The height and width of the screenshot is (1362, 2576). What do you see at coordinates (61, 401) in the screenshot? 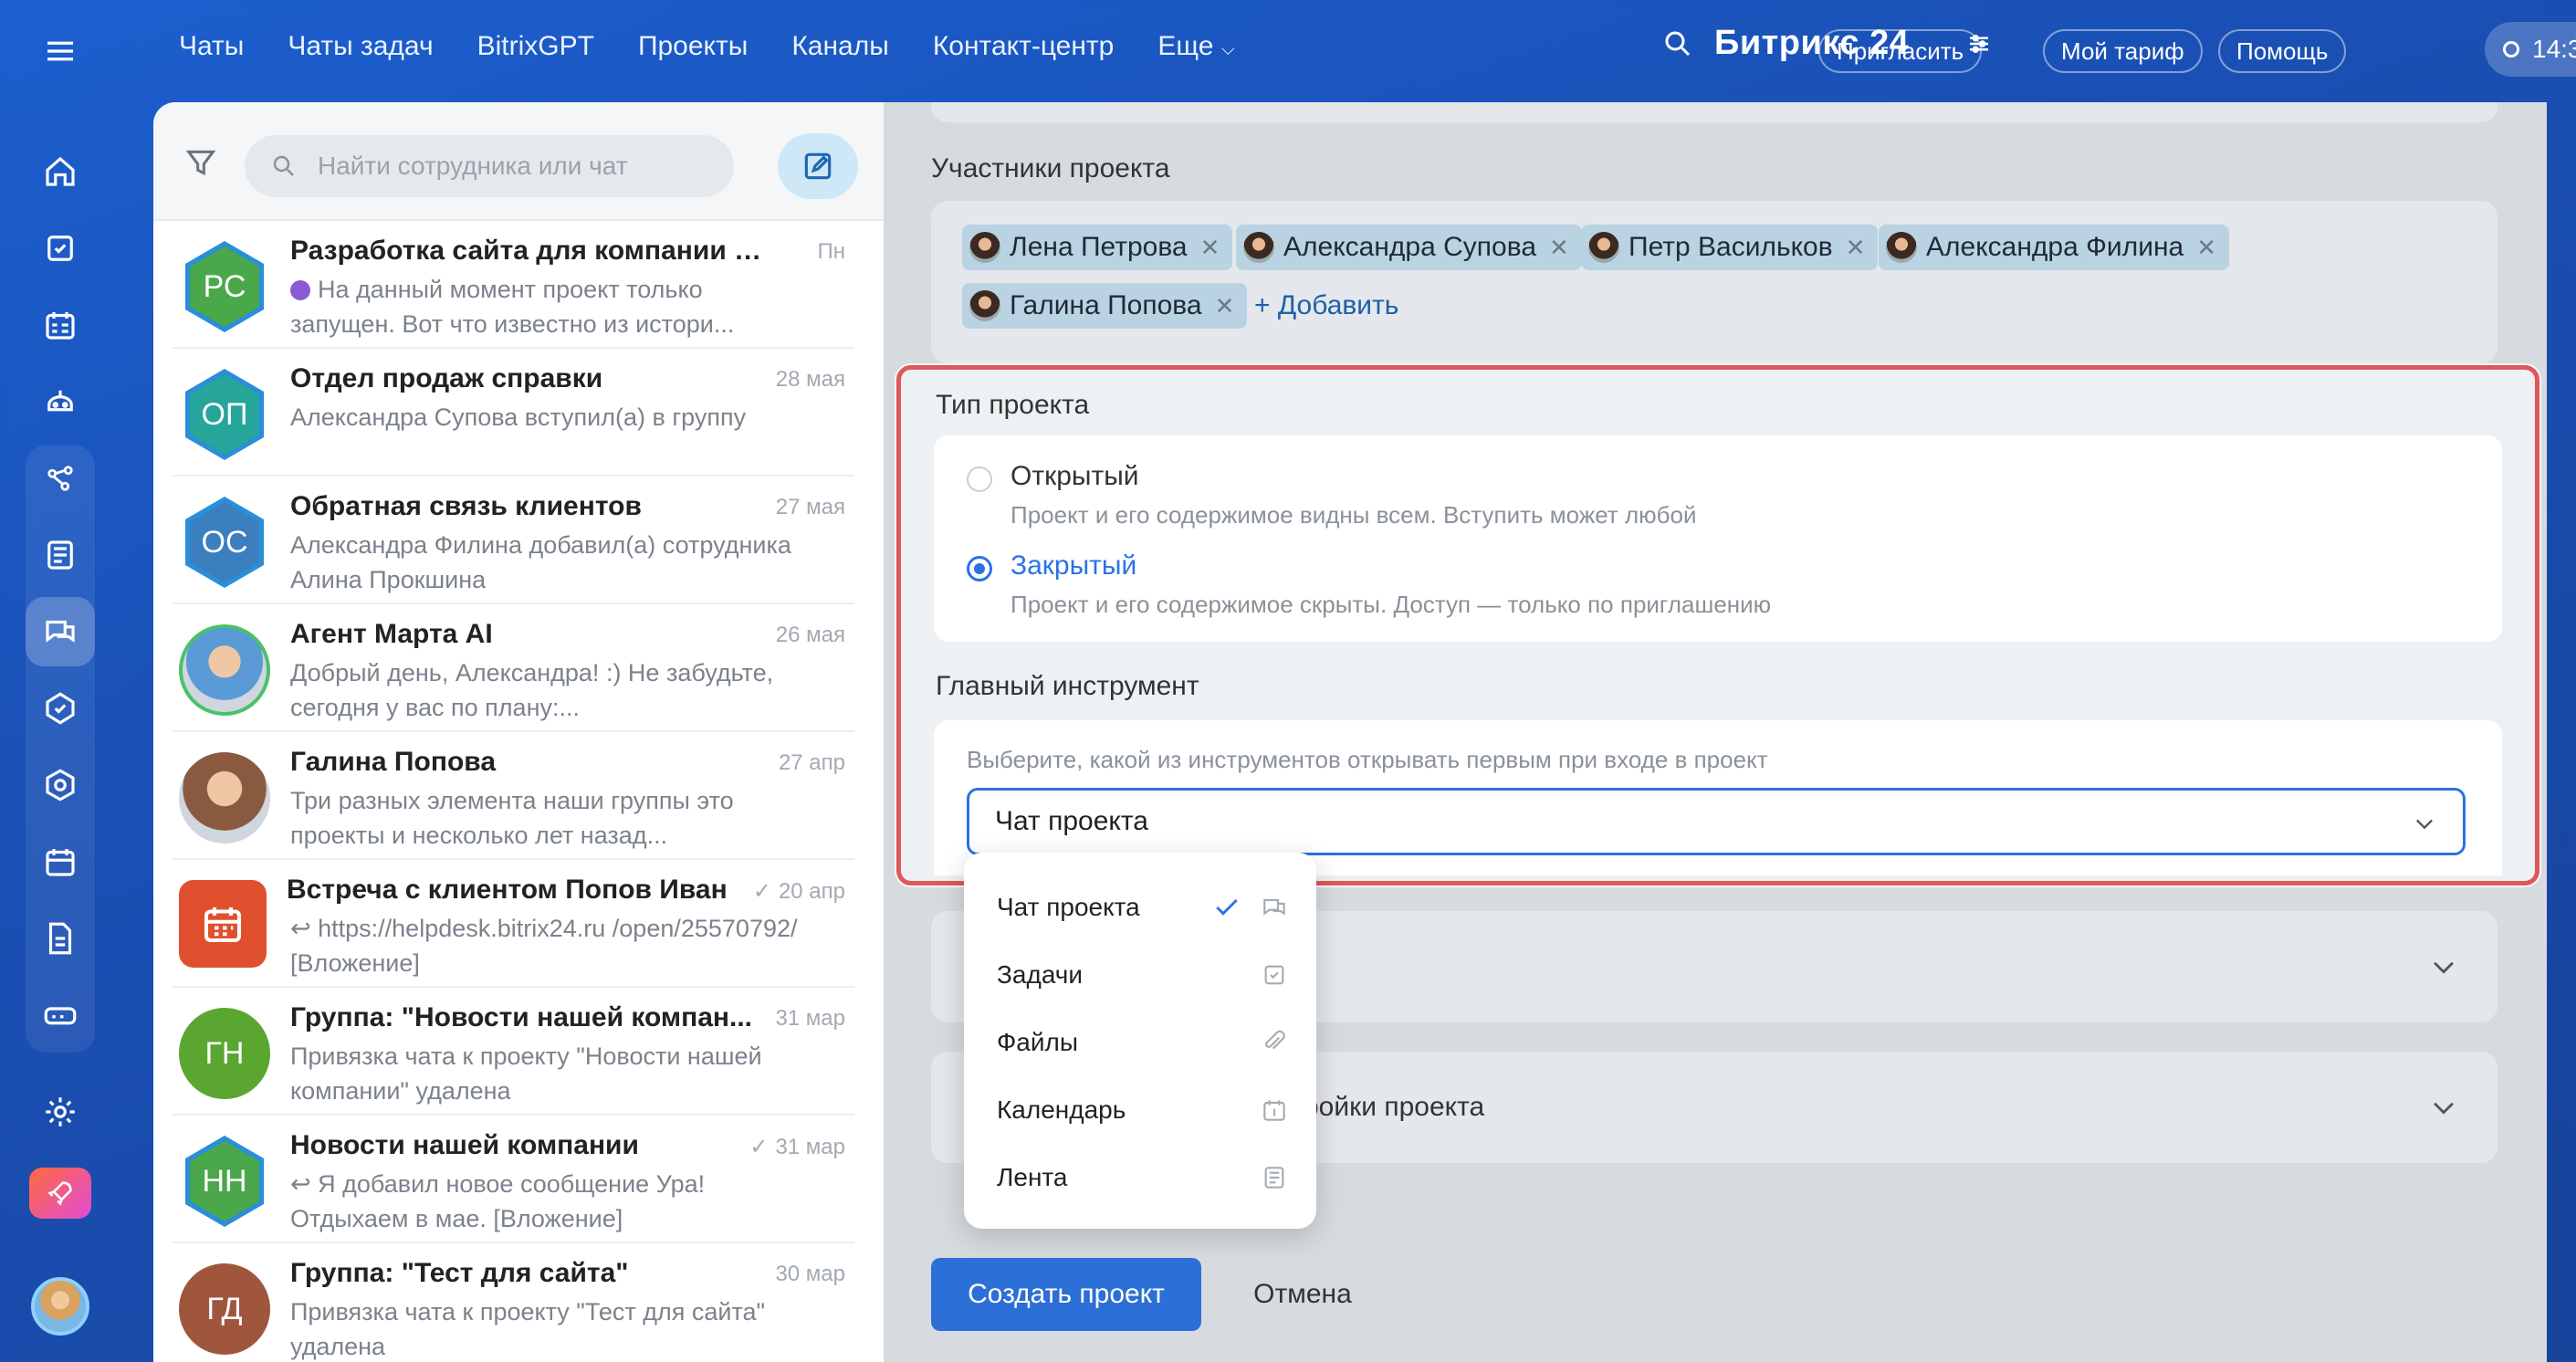
I see `copilot-icon` at bounding box center [61, 401].